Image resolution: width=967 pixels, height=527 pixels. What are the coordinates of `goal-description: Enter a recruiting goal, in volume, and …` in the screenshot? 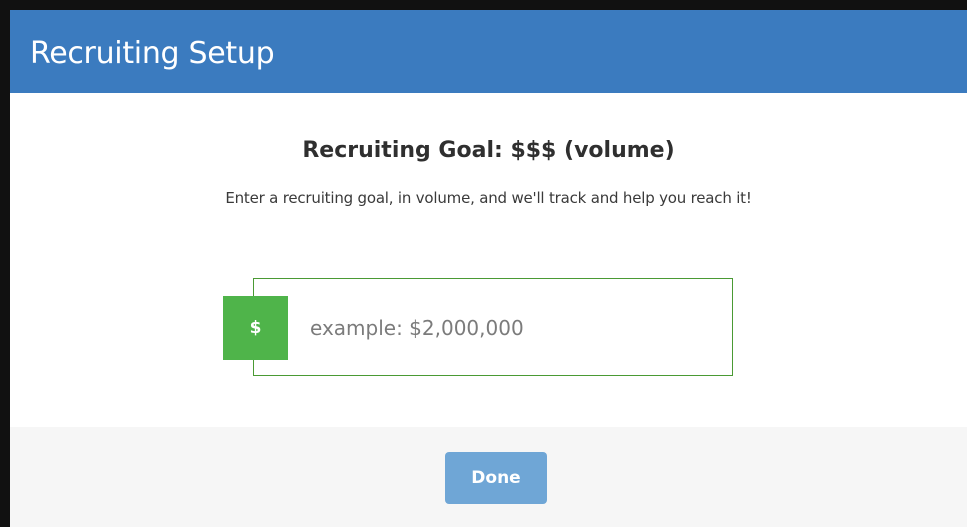 It's located at (488, 198).